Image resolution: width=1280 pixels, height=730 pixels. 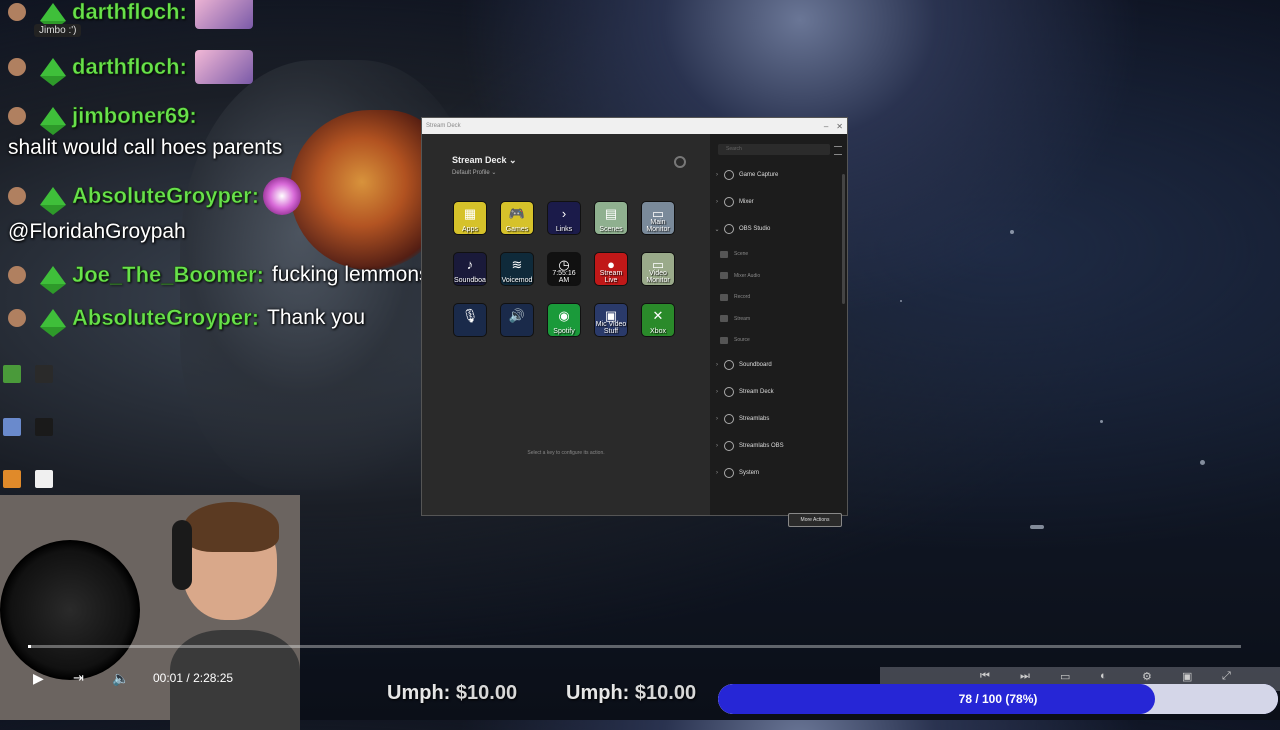 I want to click on action-category: › System, so click(x=778, y=473).